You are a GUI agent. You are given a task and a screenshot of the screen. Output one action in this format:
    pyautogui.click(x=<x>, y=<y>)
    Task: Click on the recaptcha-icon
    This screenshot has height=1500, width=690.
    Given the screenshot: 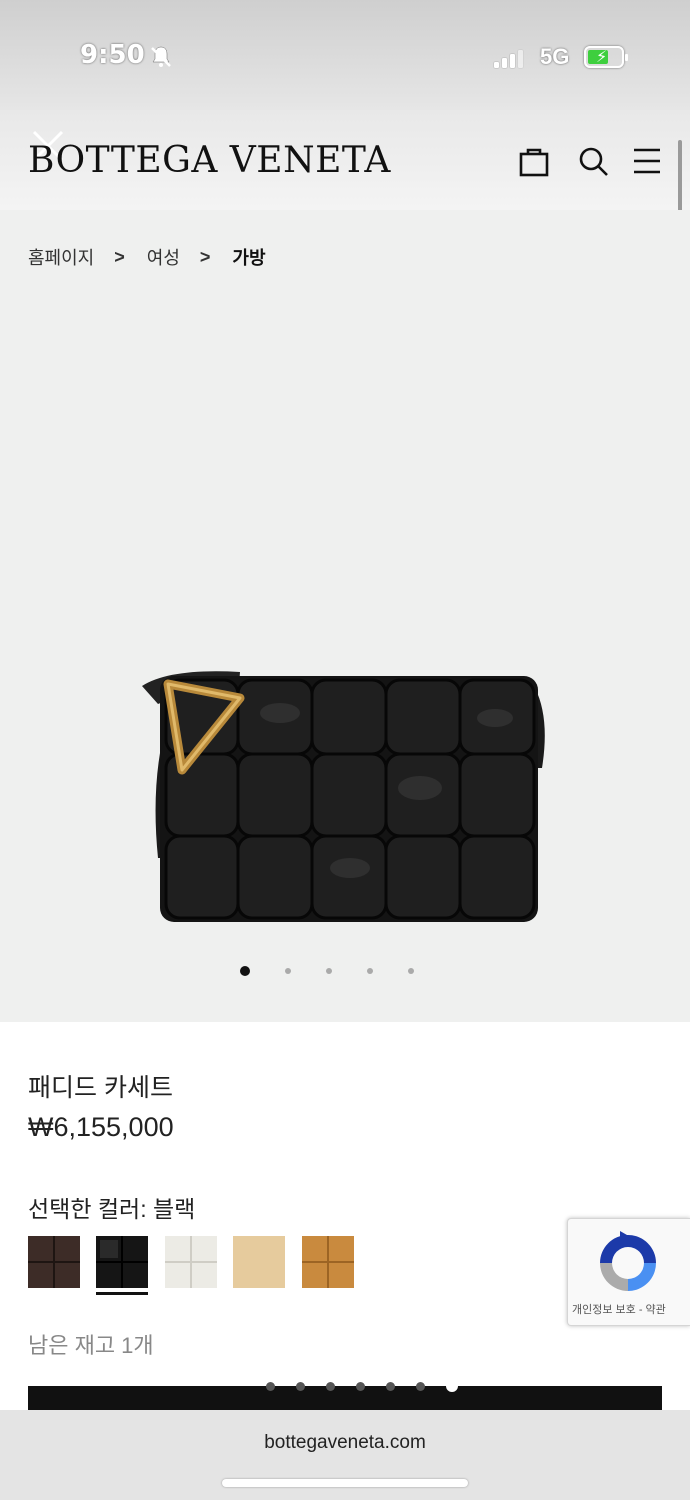 What is the action you would take?
    pyautogui.click(x=628, y=1261)
    